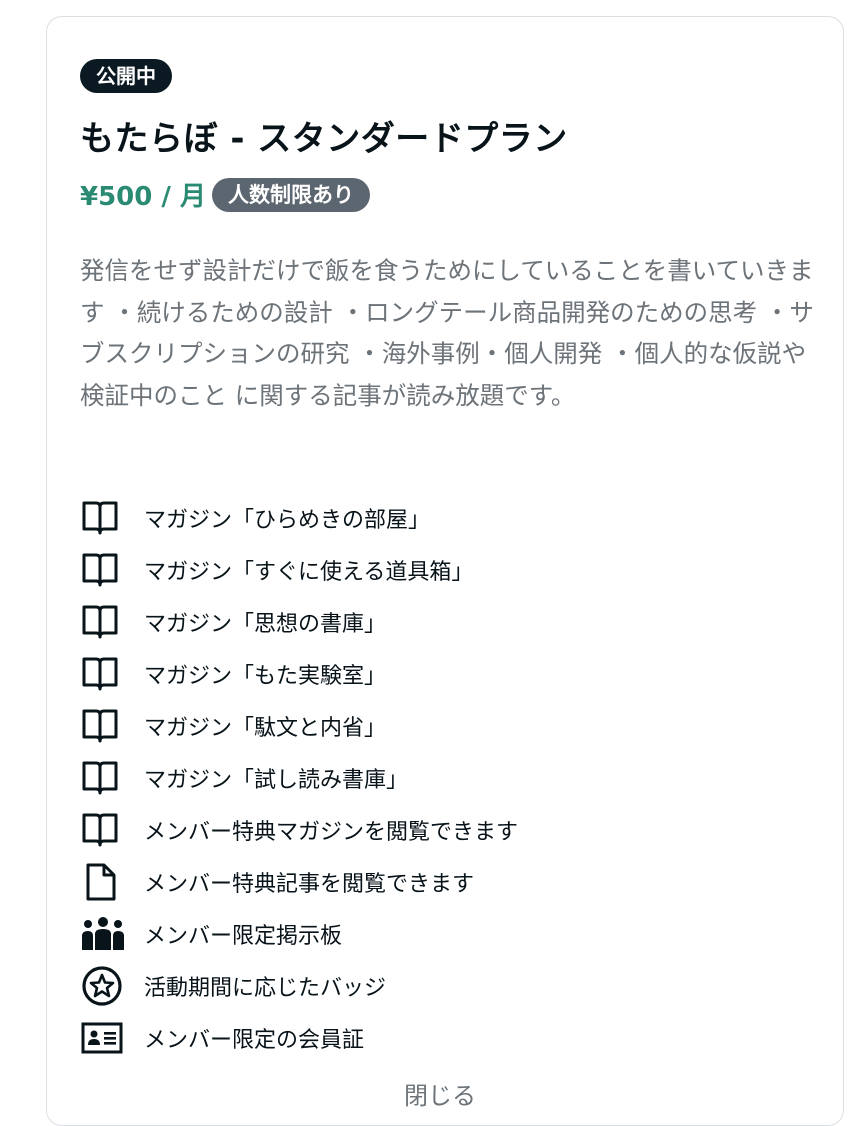 This screenshot has height=1126, width=864. Describe the element at coordinates (324, 139) in the screenshot. I see `plan-title: もたらぼ - スタンダードプラン` at that location.